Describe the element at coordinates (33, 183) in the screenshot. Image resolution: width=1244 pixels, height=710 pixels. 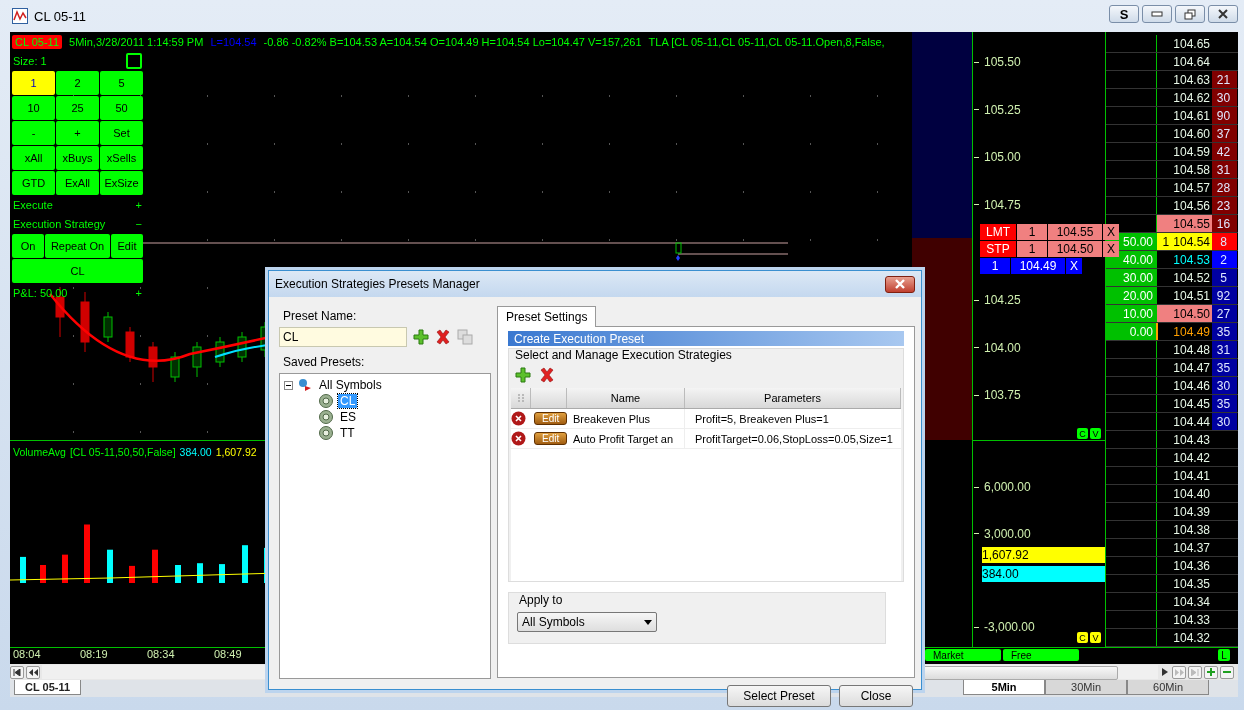
I see `size-button: GTD` at that location.